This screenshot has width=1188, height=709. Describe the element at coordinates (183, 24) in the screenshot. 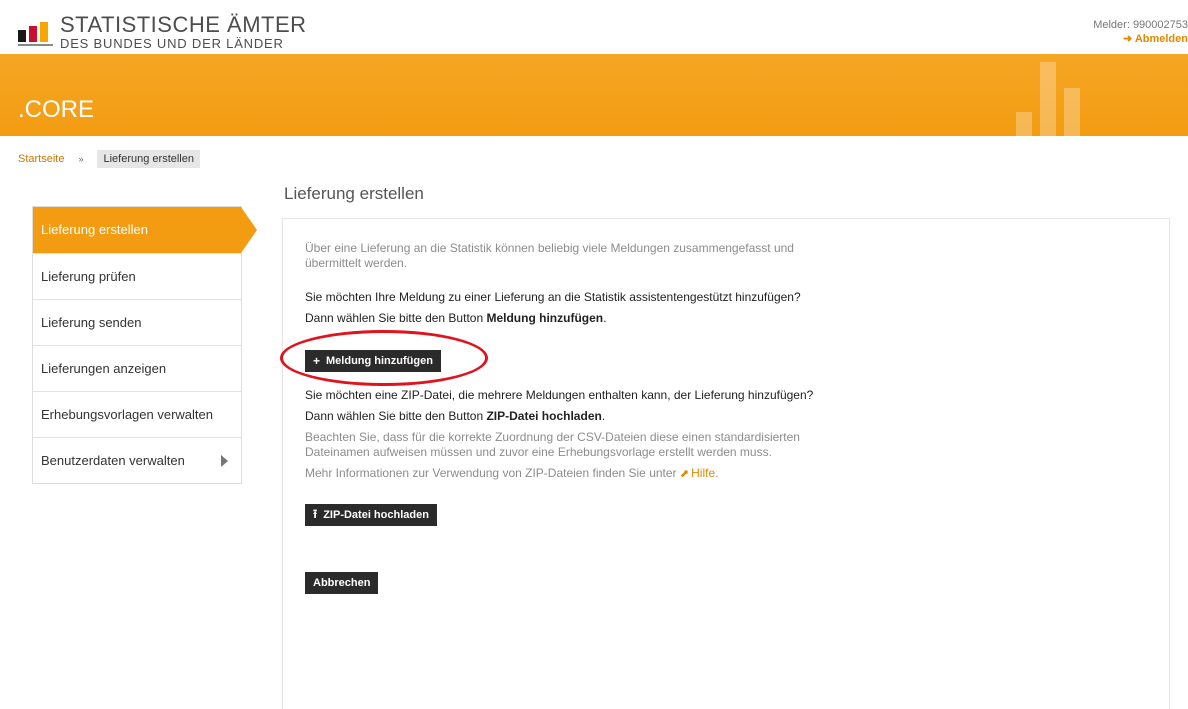

I see `logo-title: STATISTISCHE ÄMTER` at that location.